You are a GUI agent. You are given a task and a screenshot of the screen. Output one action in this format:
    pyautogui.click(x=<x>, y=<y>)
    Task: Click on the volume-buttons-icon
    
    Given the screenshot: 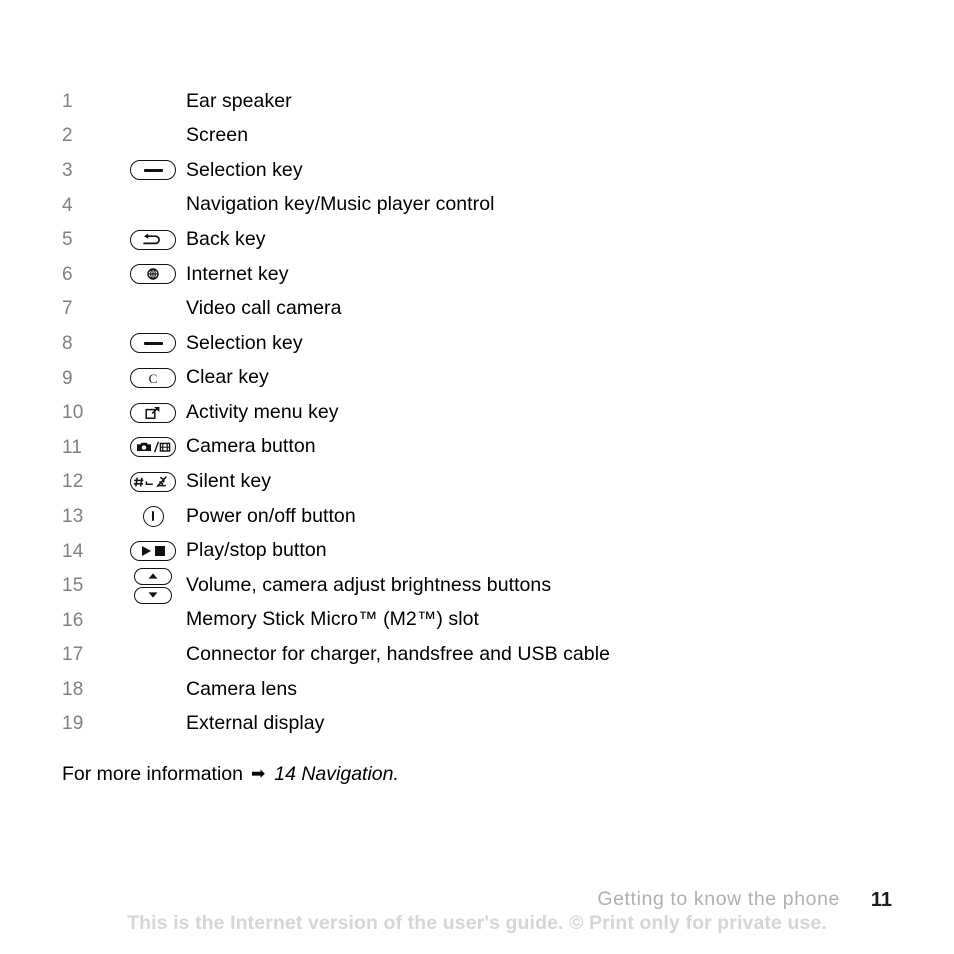 What is the action you would take?
    pyautogui.click(x=153, y=585)
    